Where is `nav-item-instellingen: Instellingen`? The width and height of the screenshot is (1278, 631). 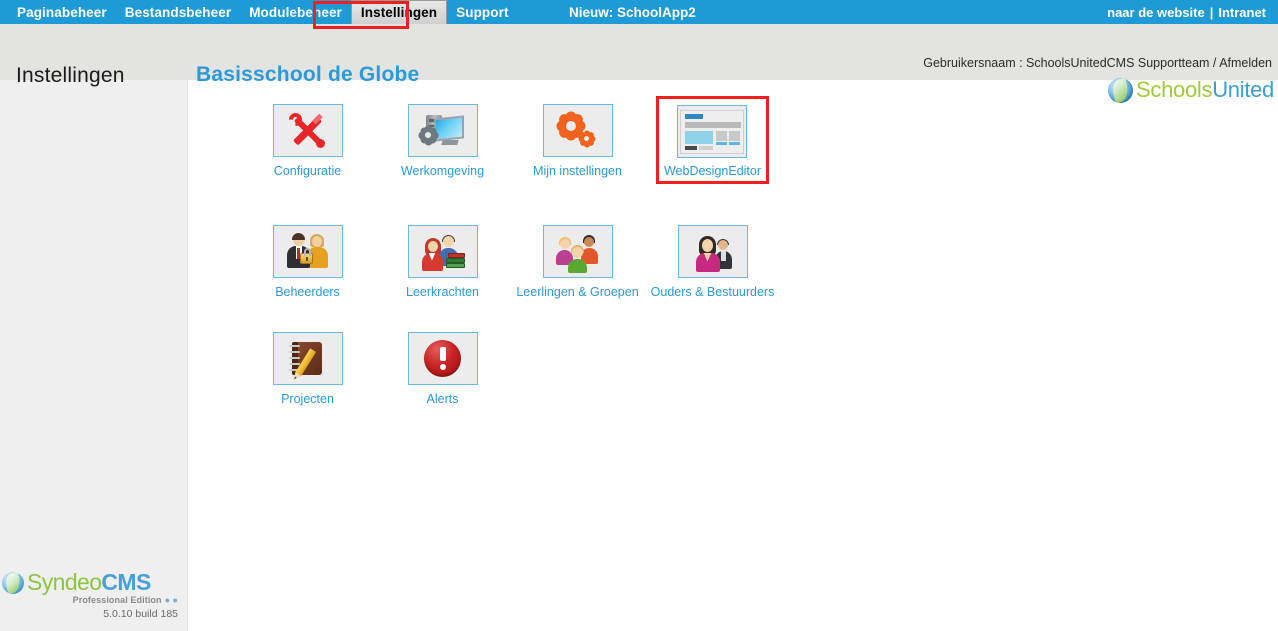
nav-item-instellingen: Instellingen is located at coordinates (399, 12).